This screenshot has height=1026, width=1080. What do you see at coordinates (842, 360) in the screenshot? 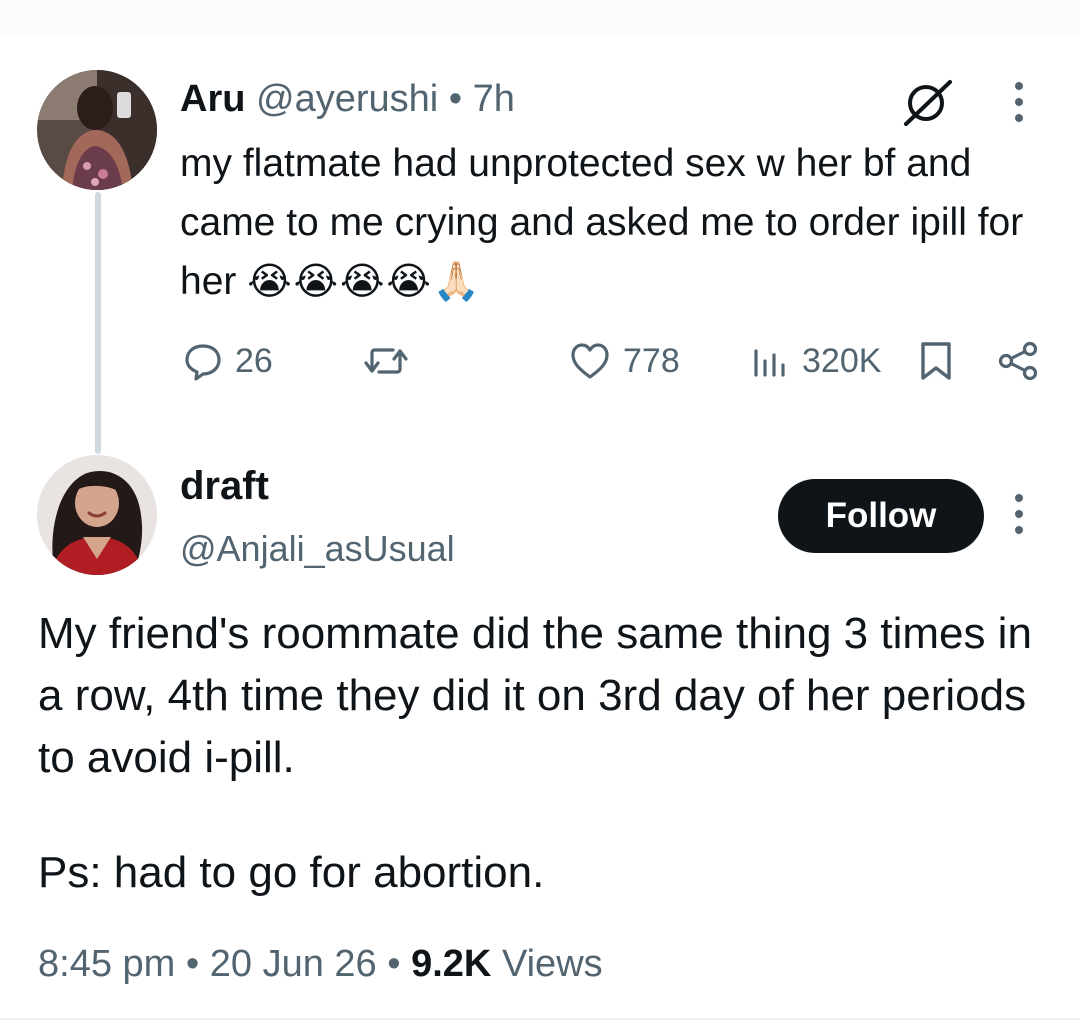
I see `views-count: 320K` at bounding box center [842, 360].